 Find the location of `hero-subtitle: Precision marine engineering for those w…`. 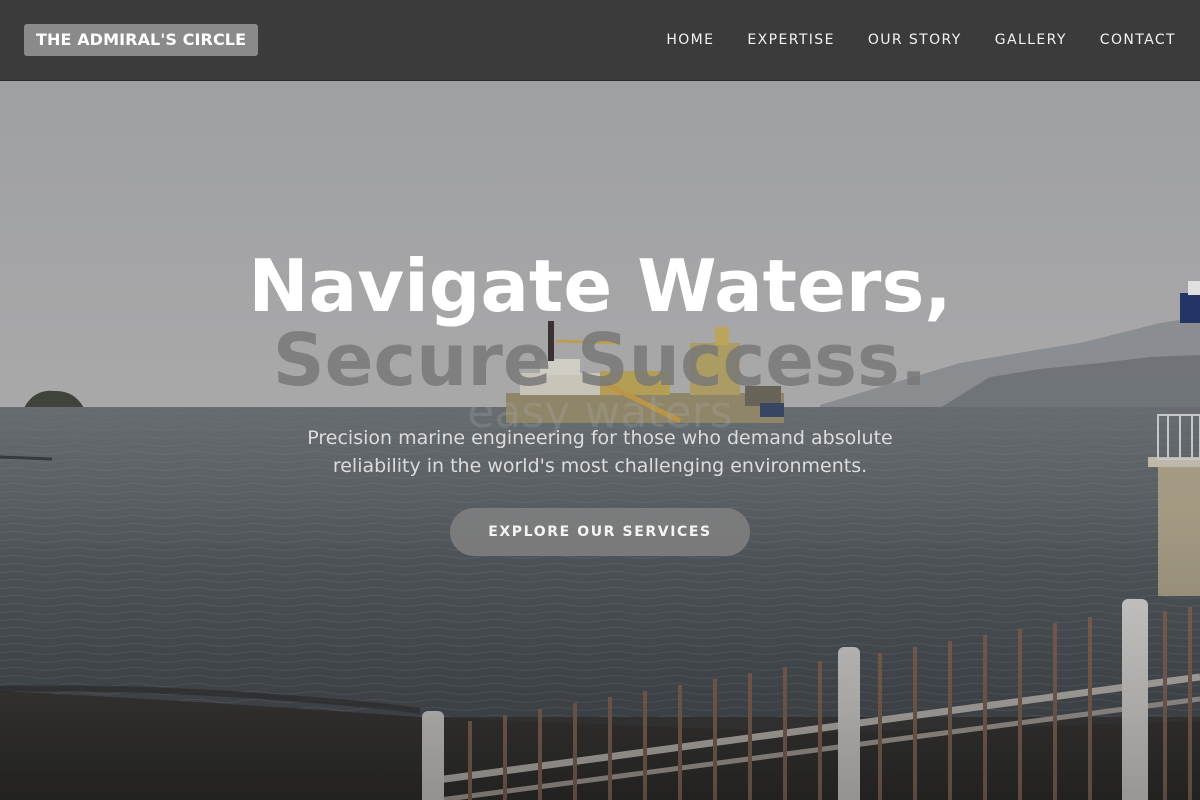

hero-subtitle: Precision marine engineering for those w… is located at coordinates (600, 452).